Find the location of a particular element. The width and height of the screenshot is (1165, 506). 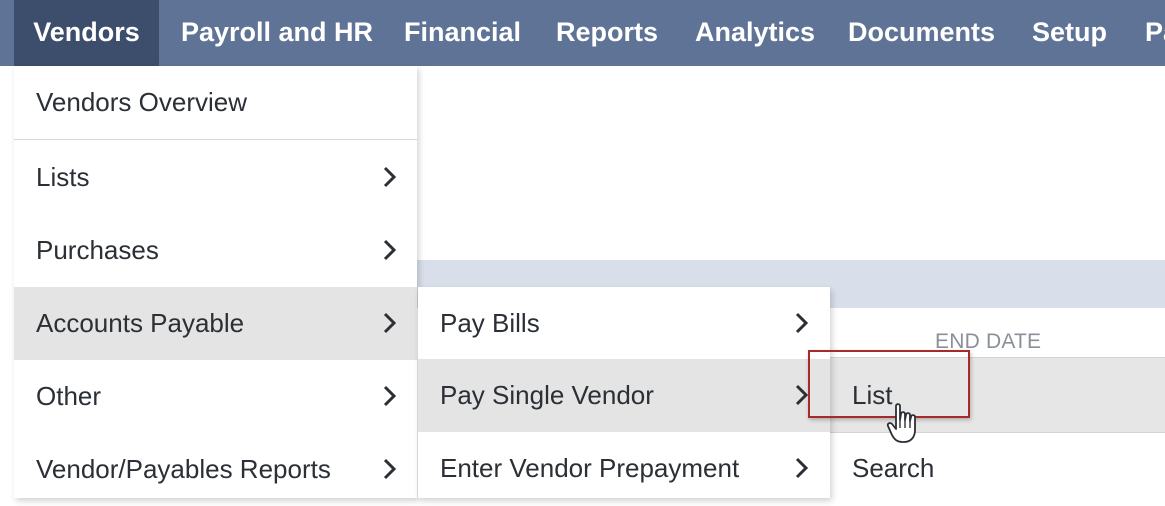

menu-item-label: Pay Bills is located at coordinates (490, 323).